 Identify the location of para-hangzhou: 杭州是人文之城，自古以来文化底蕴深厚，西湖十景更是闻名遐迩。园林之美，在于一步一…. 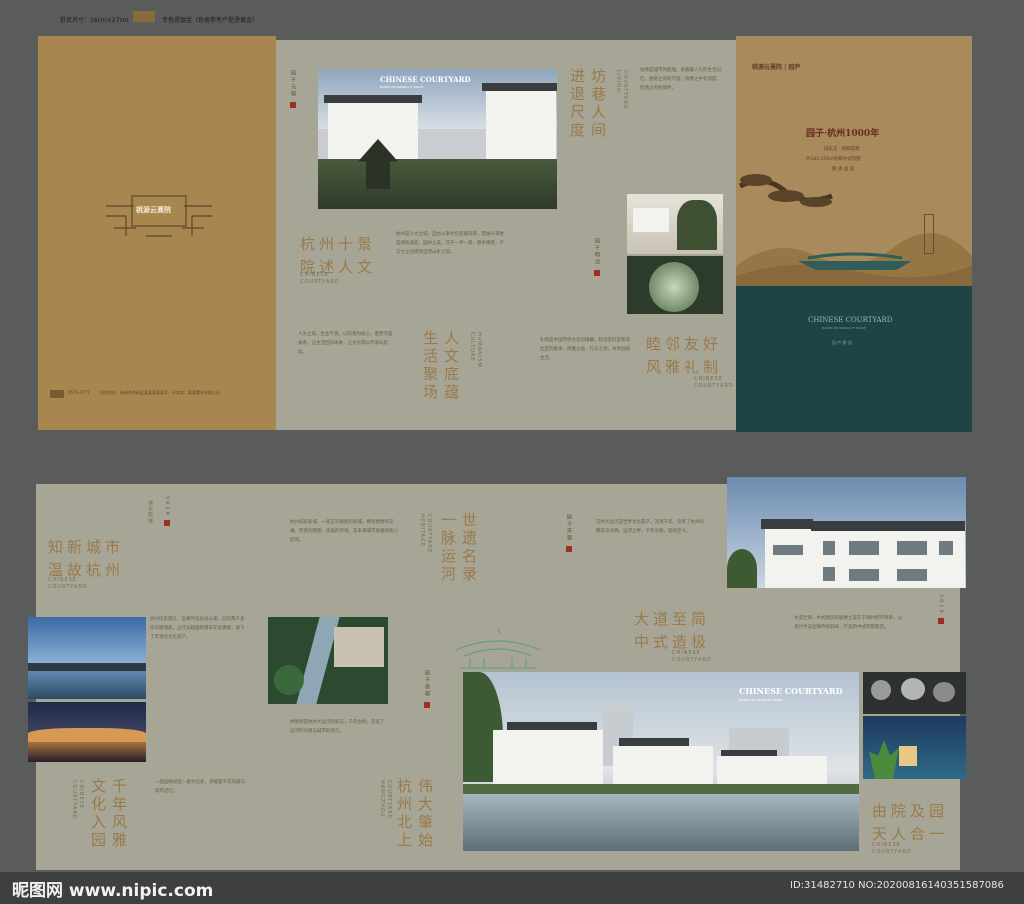
(450, 243).